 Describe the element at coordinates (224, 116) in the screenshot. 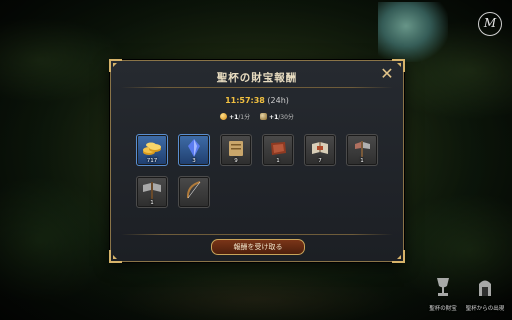

I see `gold-coin-icon` at that location.